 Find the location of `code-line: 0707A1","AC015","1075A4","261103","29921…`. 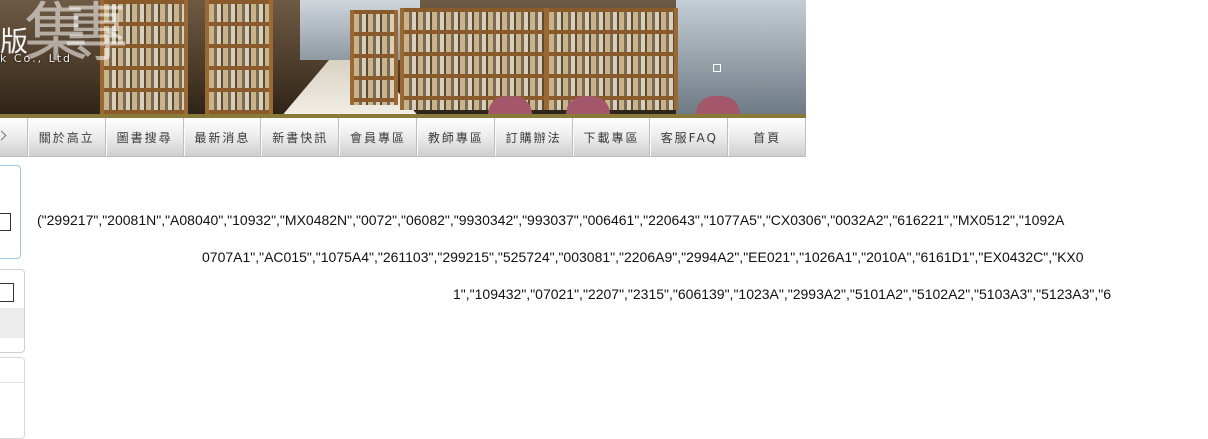

code-line: 0707A1","AC015","1075A4","261103","29921… is located at coordinates (643, 257).